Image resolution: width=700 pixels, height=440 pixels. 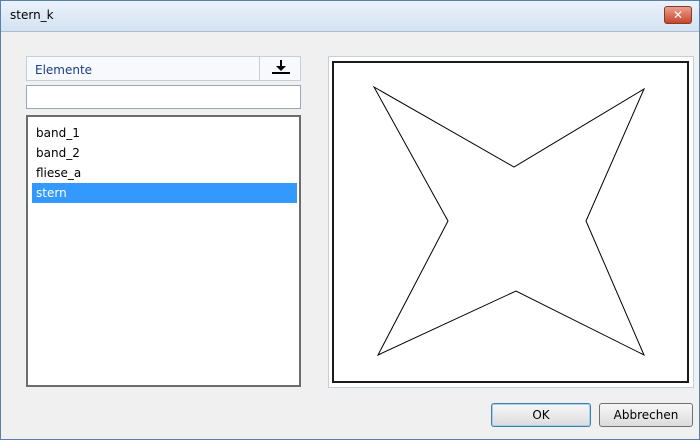 I want to click on ok-button: OK, so click(x=541, y=415).